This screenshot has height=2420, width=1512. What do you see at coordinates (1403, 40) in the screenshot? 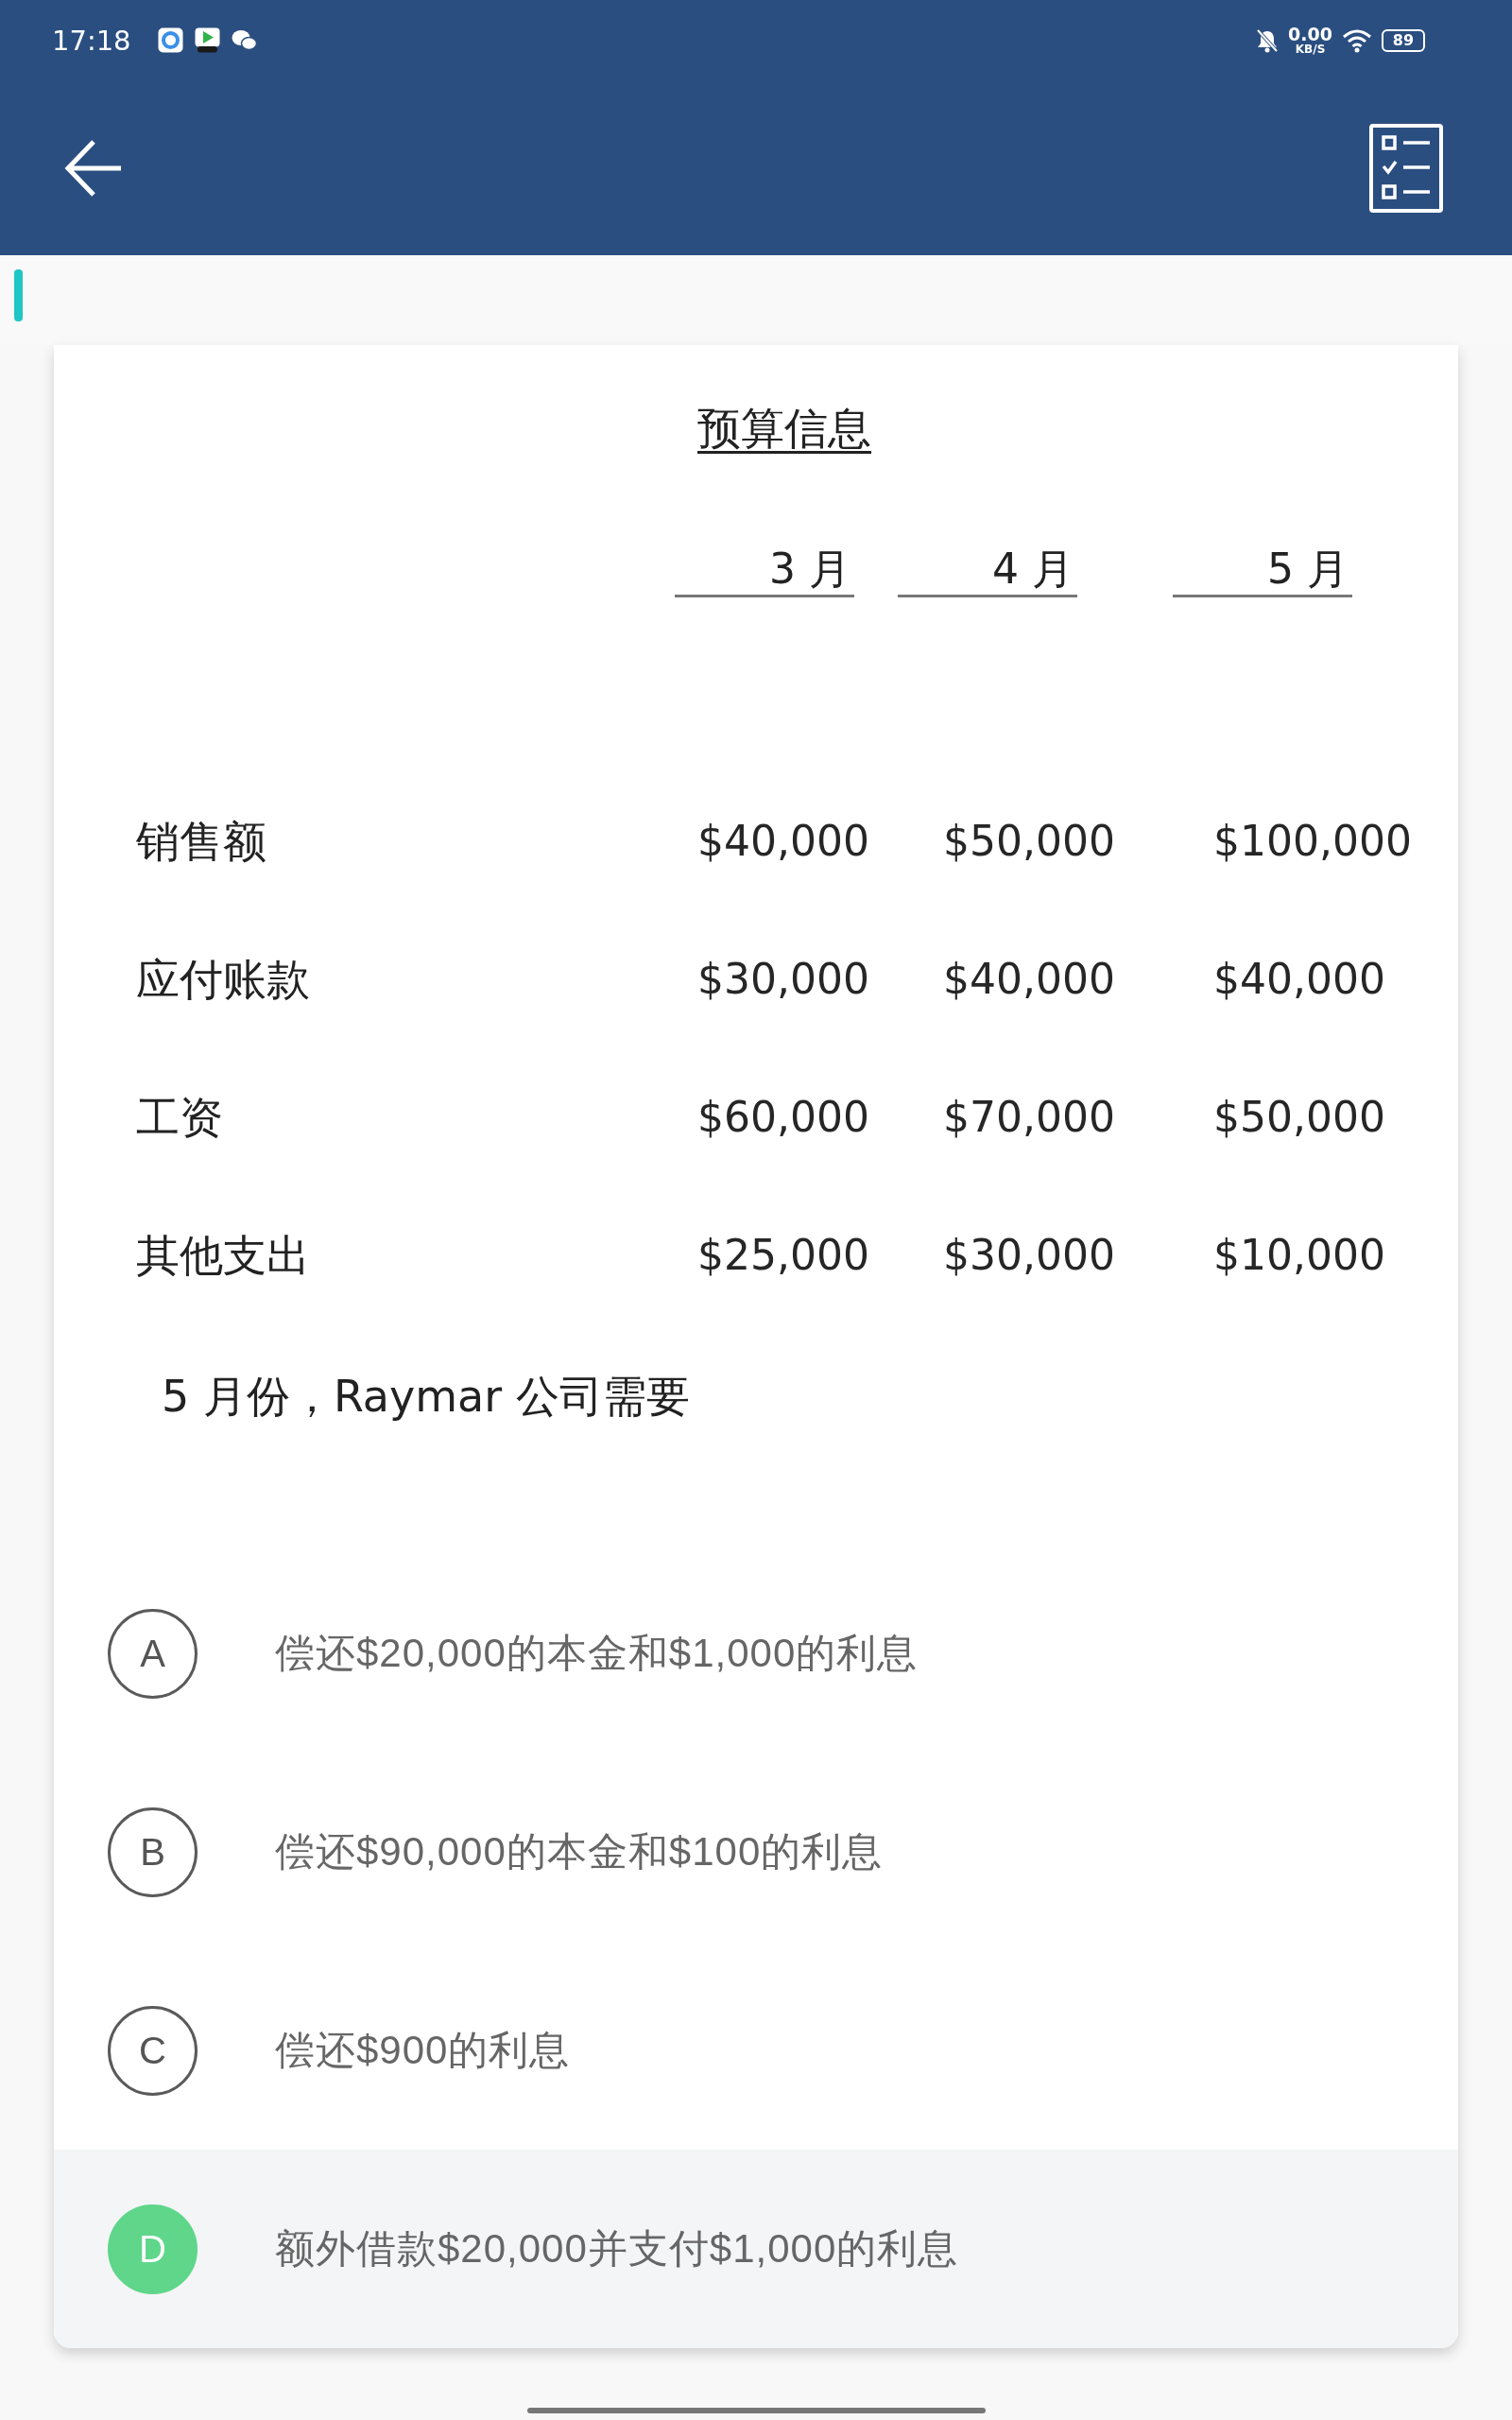
I see `battery-indicator: 89` at bounding box center [1403, 40].